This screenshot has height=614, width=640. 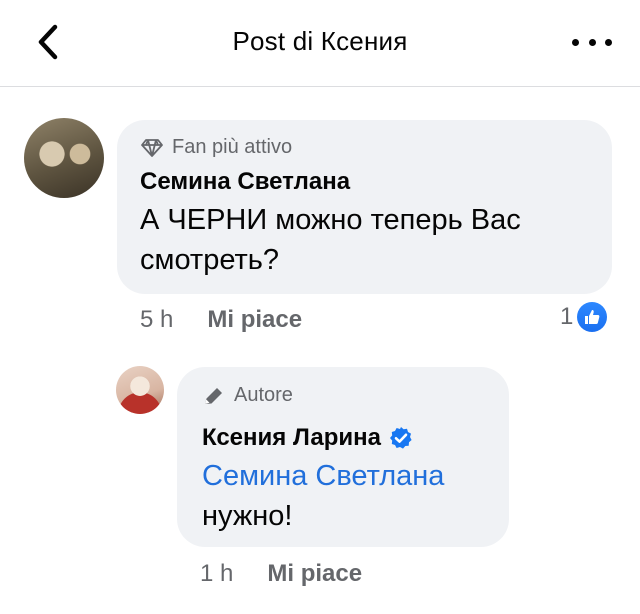 What do you see at coordinates (247, 516) in the screenshot?
I see `comment-body: нужно!` at bounding box center [247, 516].